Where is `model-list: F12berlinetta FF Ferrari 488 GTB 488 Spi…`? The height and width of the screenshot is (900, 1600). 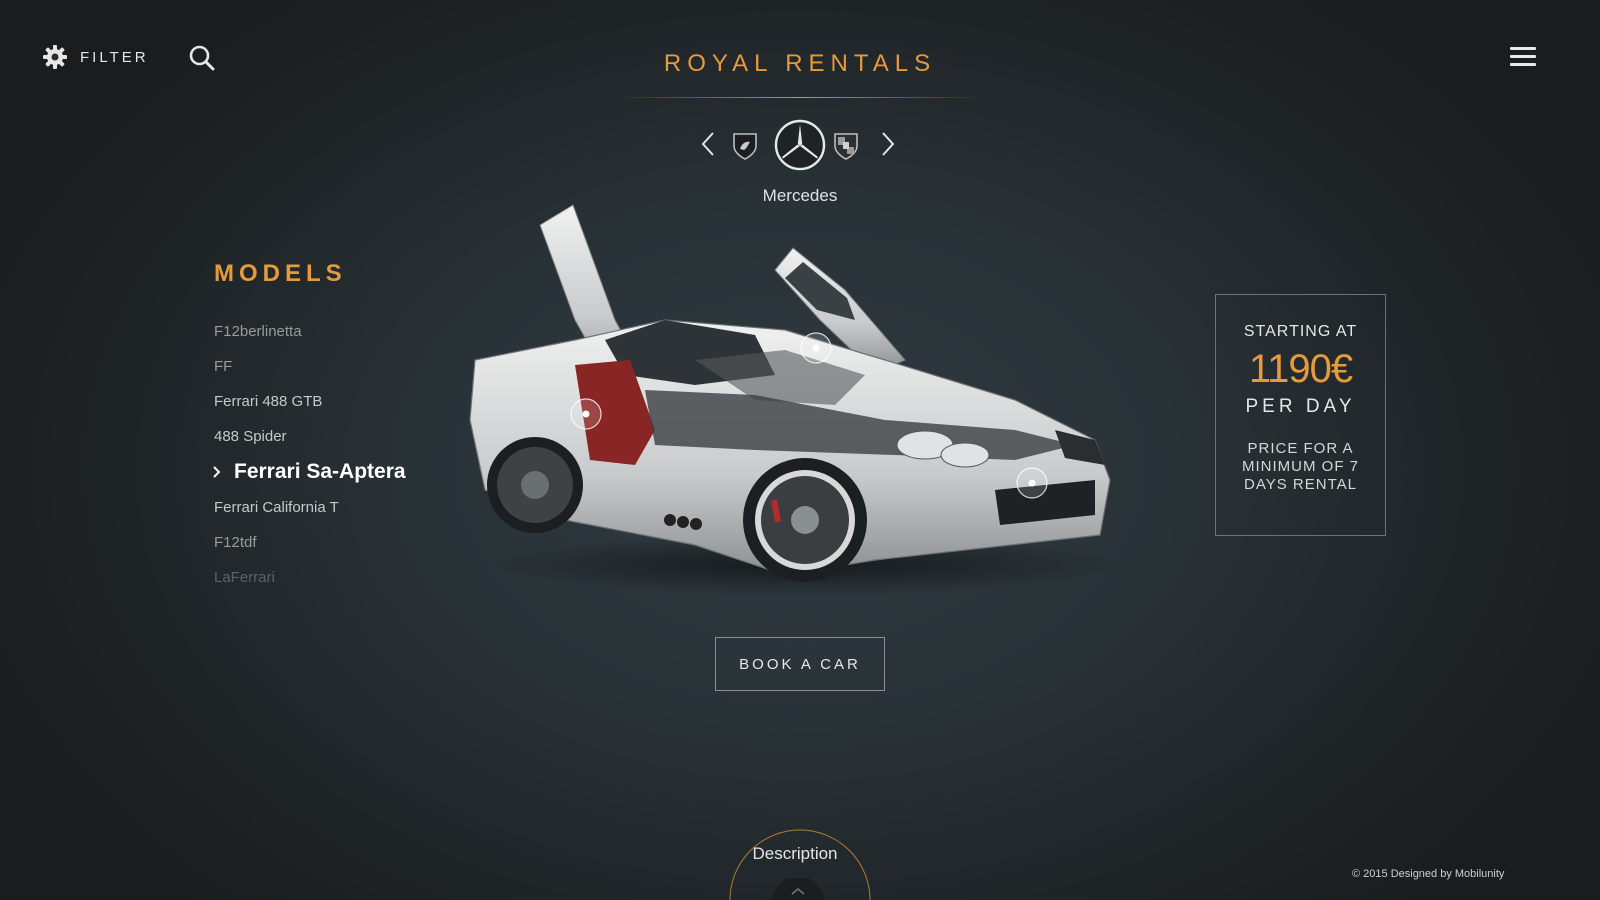
model-list: F12berlinetta FF Ferrari 488 GTB 488 Spi… is located at coordinates (309, 454).